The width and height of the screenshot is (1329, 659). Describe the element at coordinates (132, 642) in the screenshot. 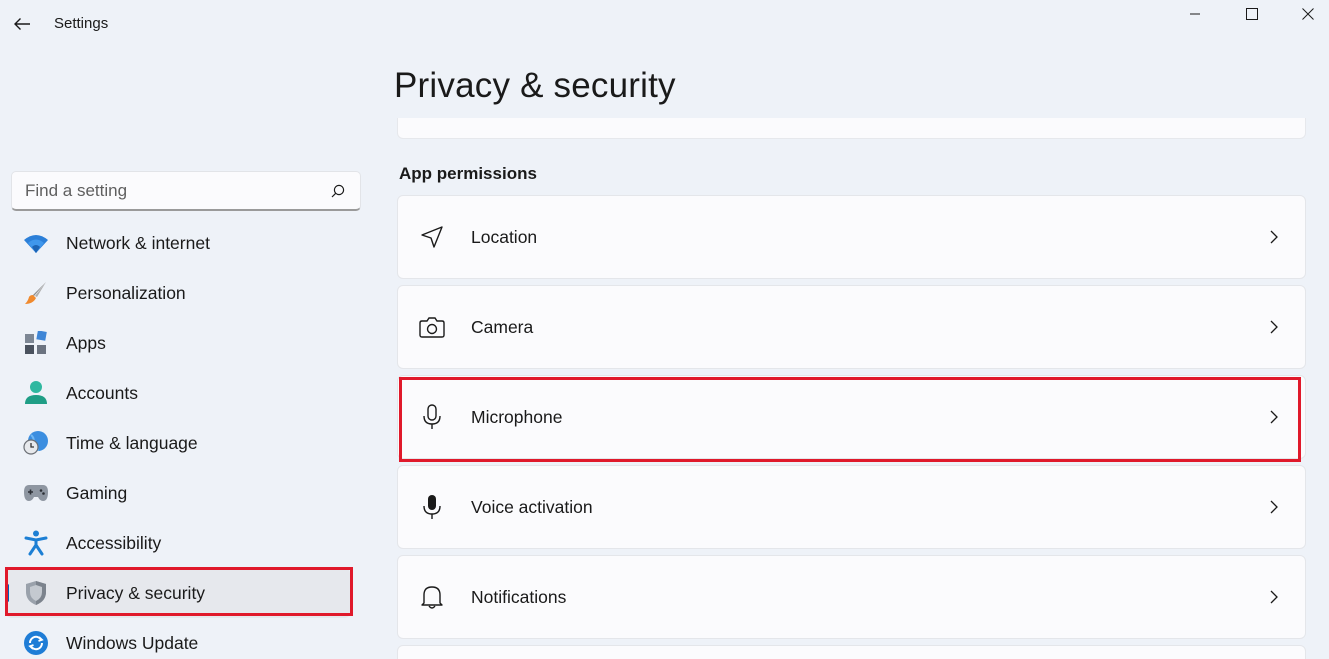

I see `sidebar-item-label: Windows Update` at that location.